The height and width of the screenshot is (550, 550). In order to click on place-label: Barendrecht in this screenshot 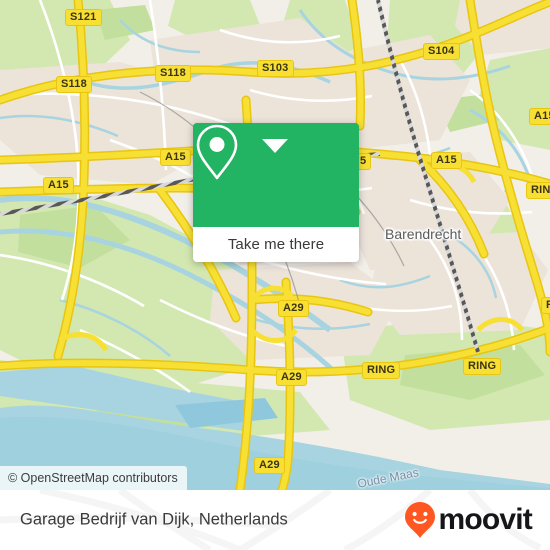, I will do `click(423, 234)`.